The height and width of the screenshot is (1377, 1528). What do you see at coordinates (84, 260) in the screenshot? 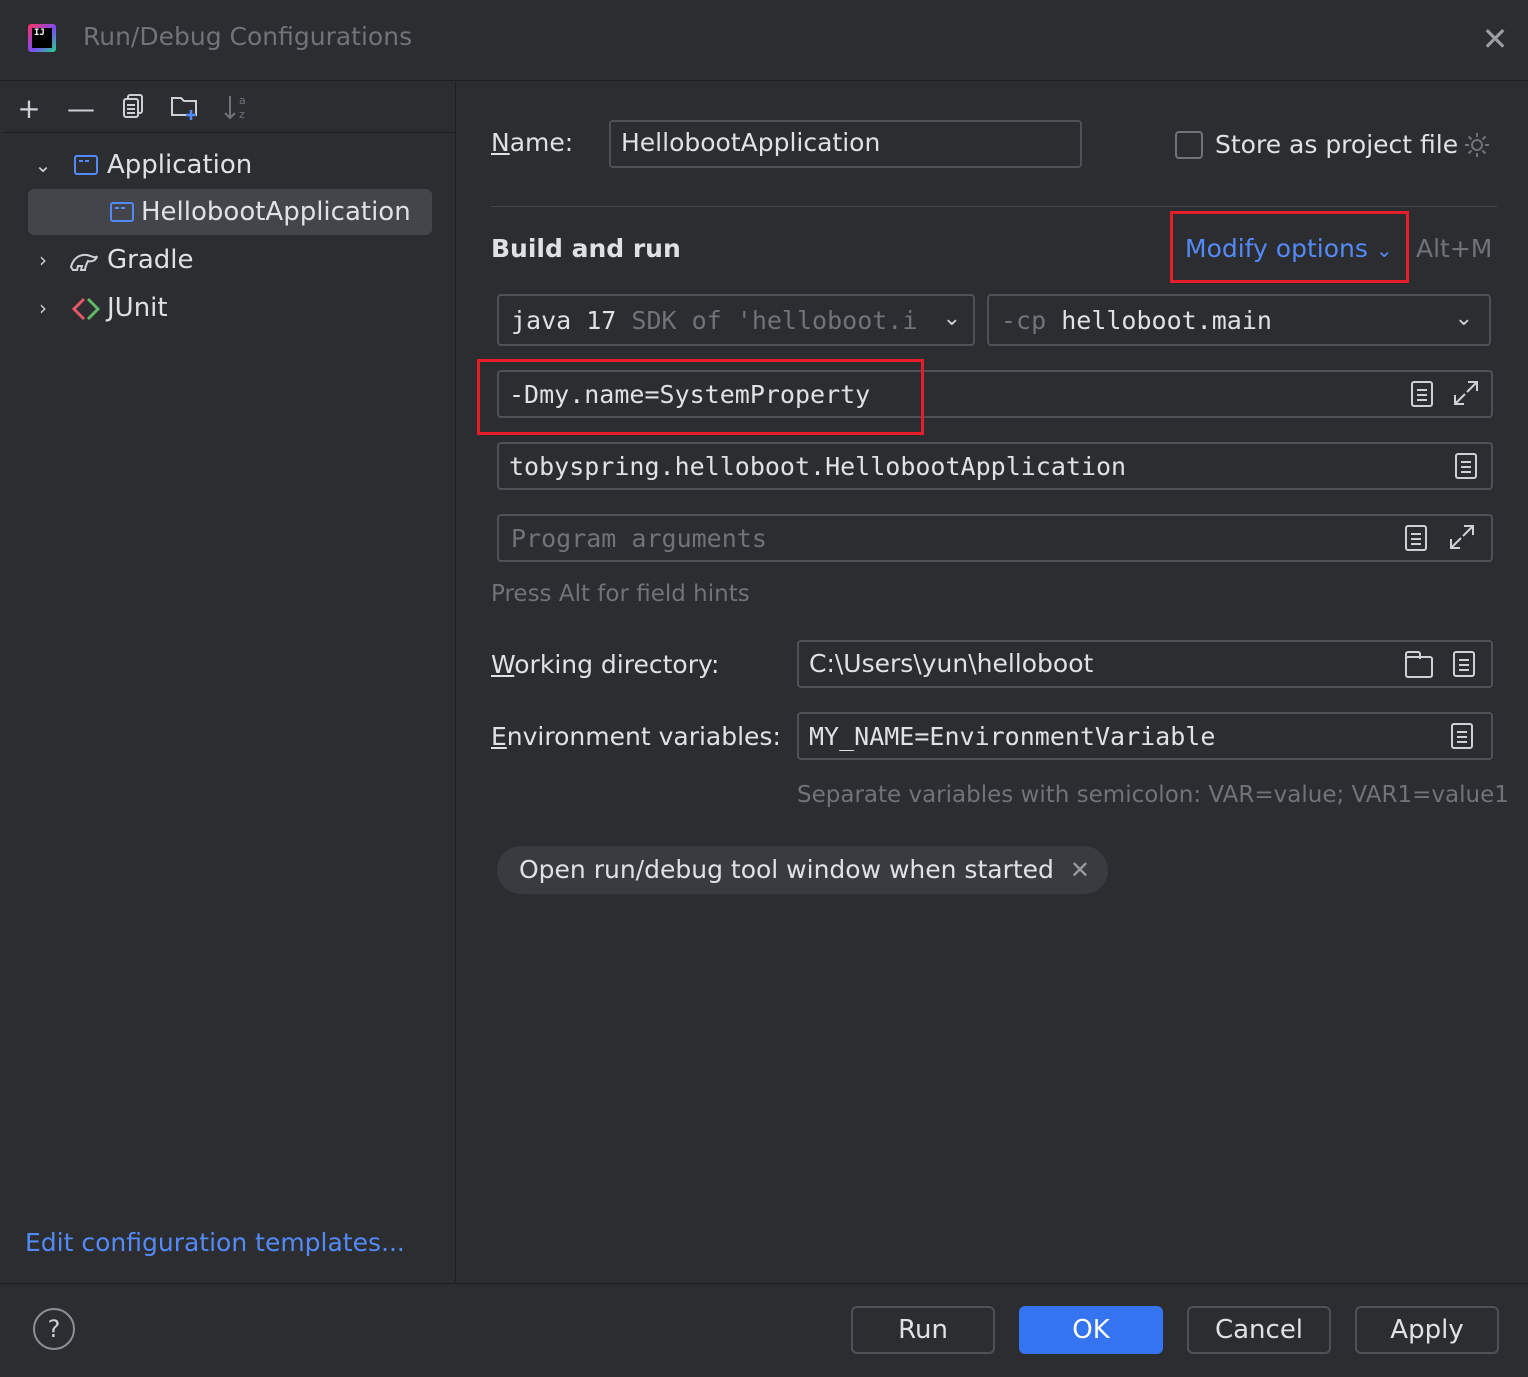
I see `gradle-icon` at bounding box center [84, 260].